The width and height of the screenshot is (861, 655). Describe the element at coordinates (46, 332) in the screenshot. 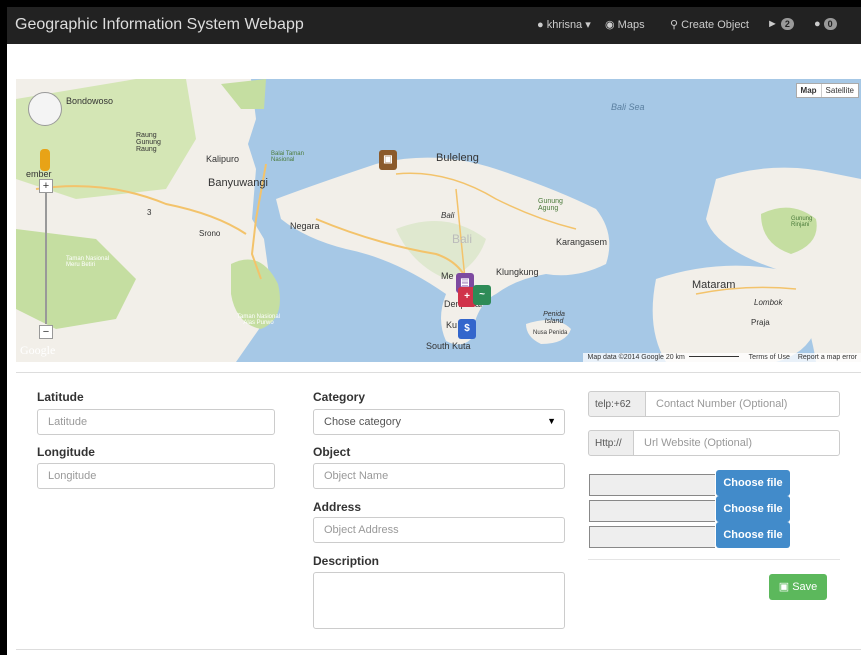

I see `zoom-out-button: −` at that location.